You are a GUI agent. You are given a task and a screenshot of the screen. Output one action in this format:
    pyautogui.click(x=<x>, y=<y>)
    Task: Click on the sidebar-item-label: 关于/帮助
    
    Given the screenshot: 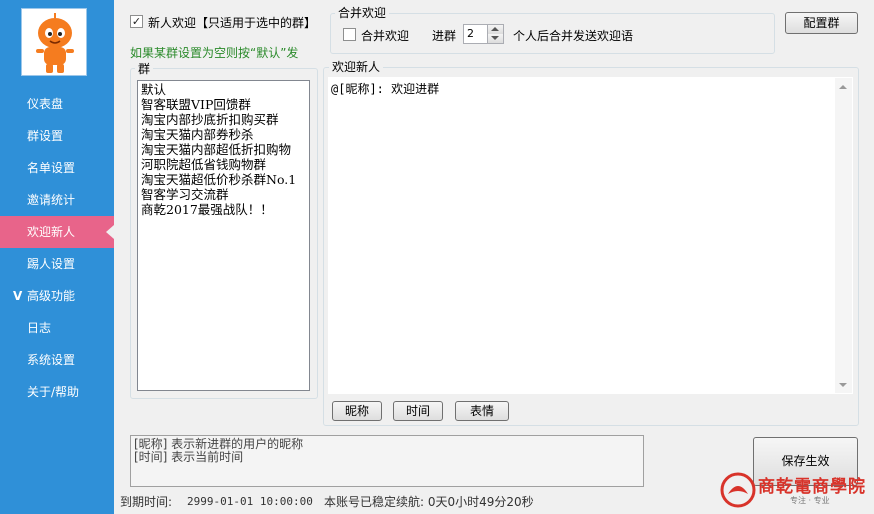 What is the action you would take?
    pyautogui.click(x=53, y=392)
    